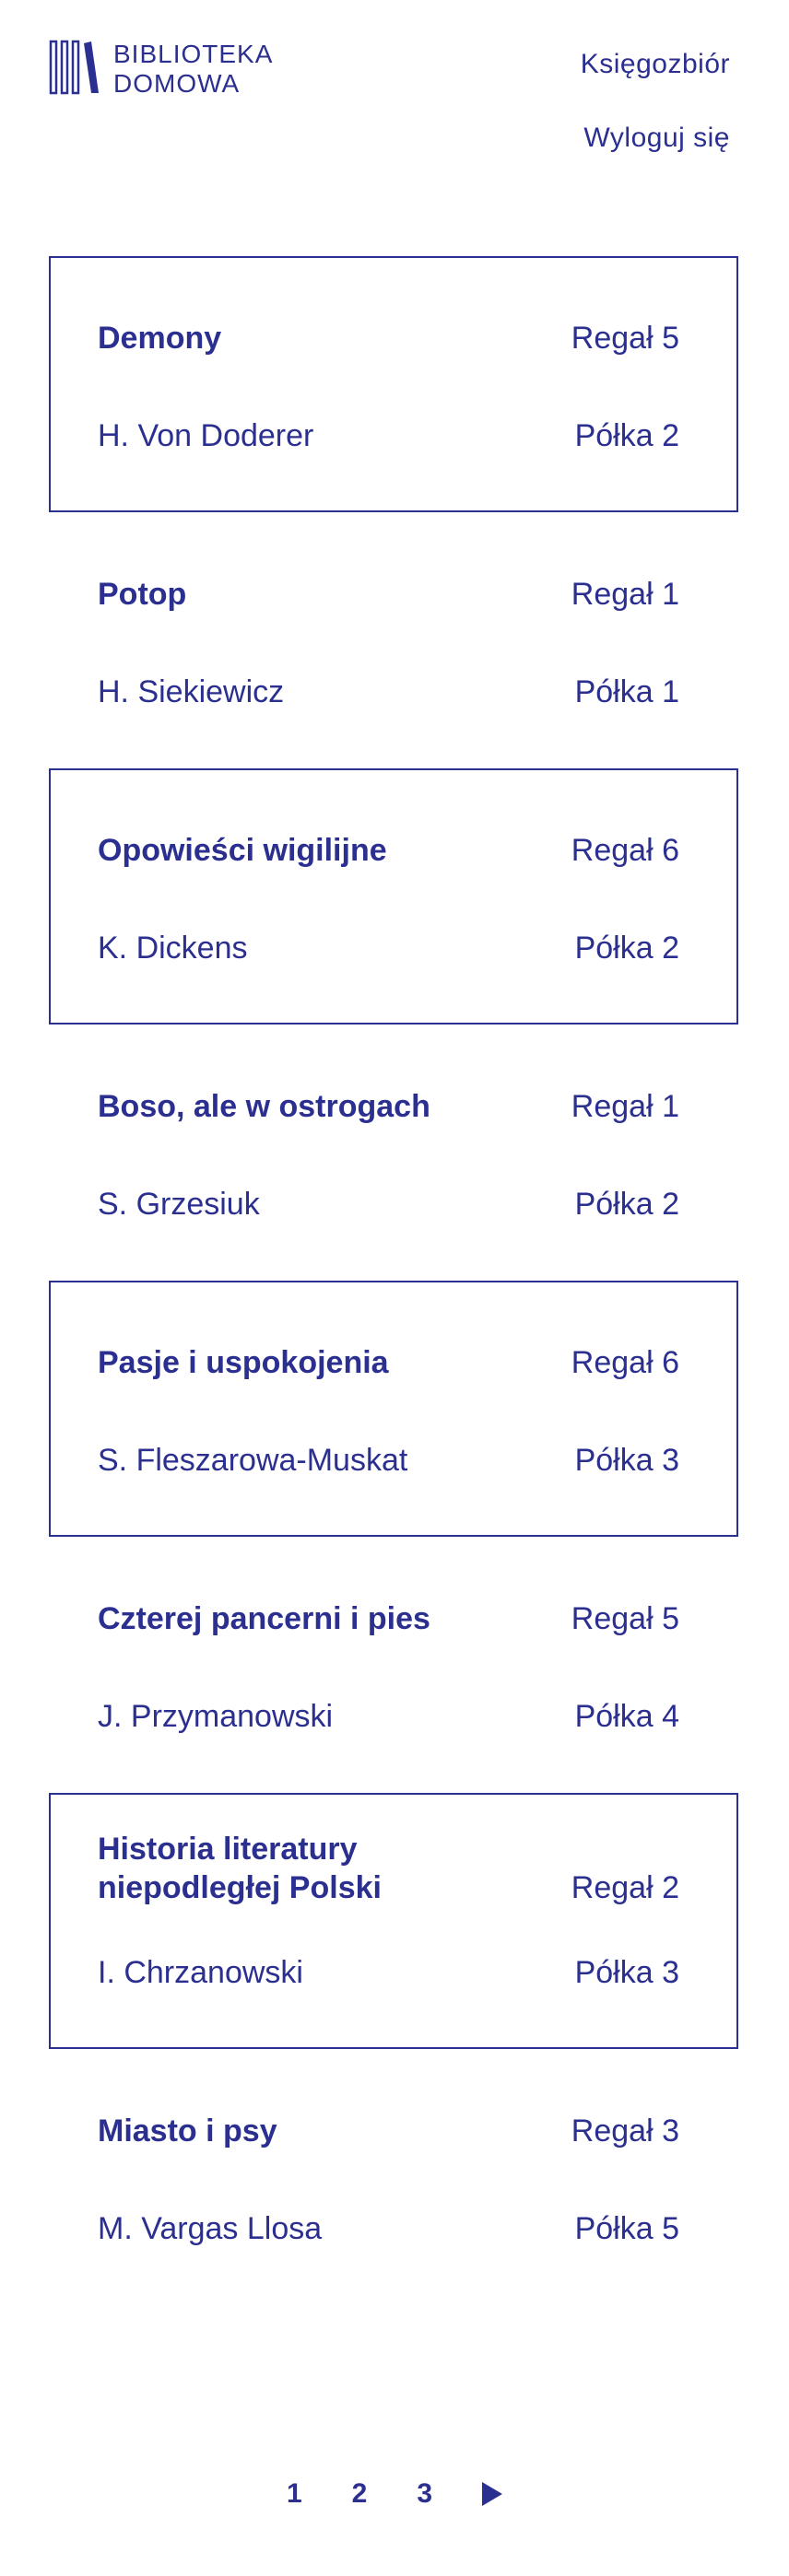 The width and height of the screenshot is (789, 2576). I want to click on book-rack: Regał 2, so click(625, 1887).